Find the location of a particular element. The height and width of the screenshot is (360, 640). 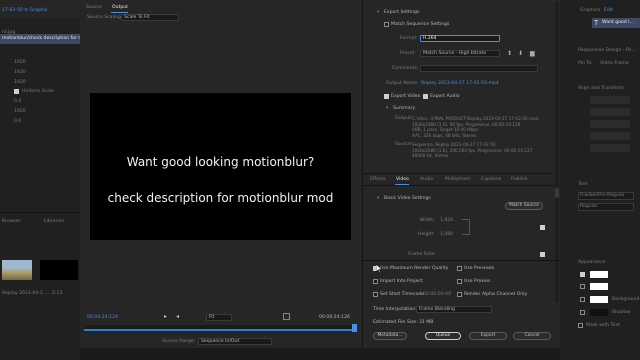

render-alpha-checkbox is located at coordinates (459, 294).